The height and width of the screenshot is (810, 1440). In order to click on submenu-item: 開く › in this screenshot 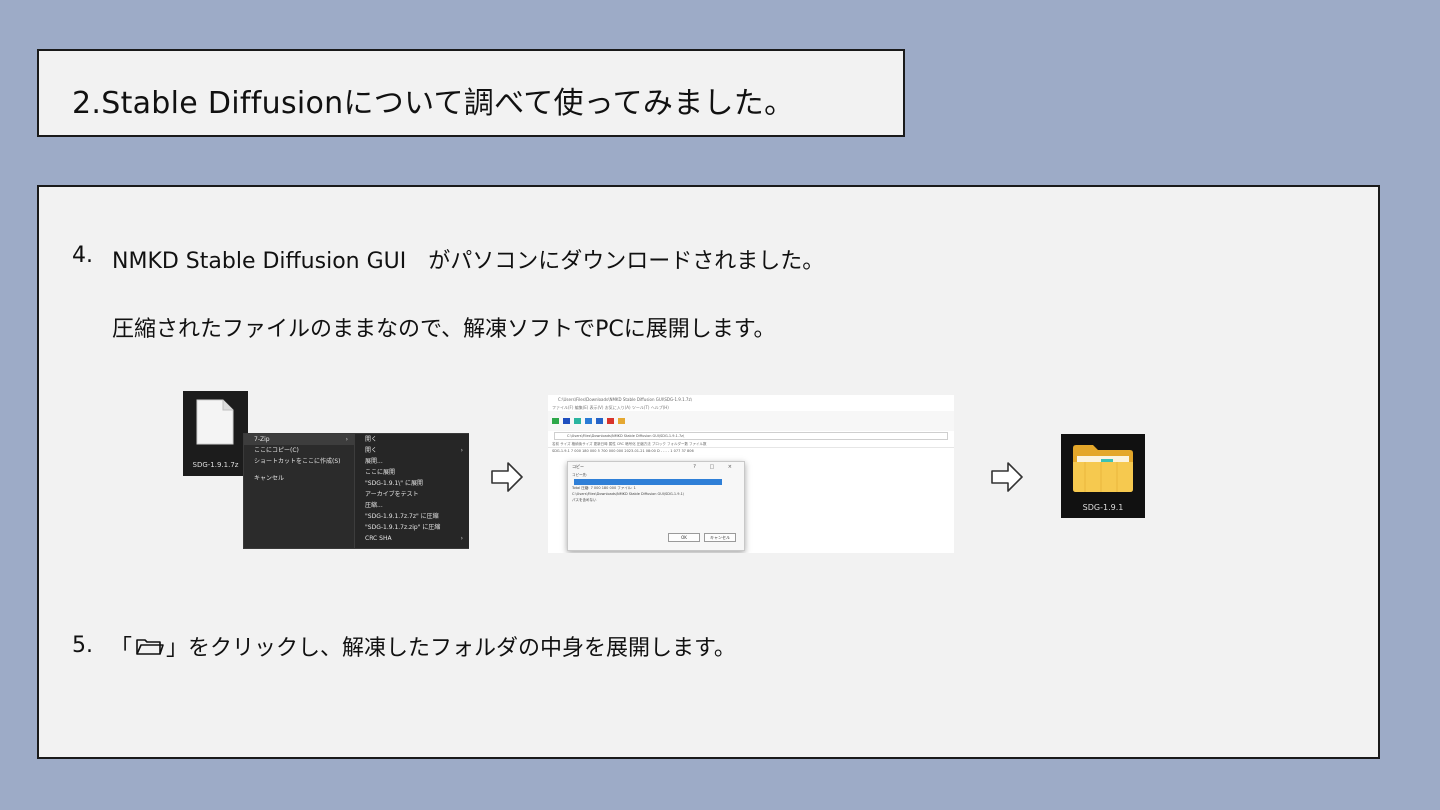, I will do `click(412, 450)`.